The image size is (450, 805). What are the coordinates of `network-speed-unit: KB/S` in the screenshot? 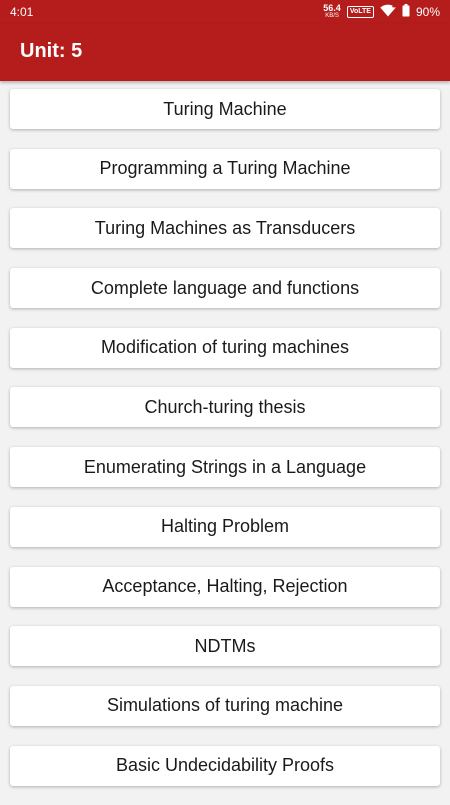 It's located at (332, 16).